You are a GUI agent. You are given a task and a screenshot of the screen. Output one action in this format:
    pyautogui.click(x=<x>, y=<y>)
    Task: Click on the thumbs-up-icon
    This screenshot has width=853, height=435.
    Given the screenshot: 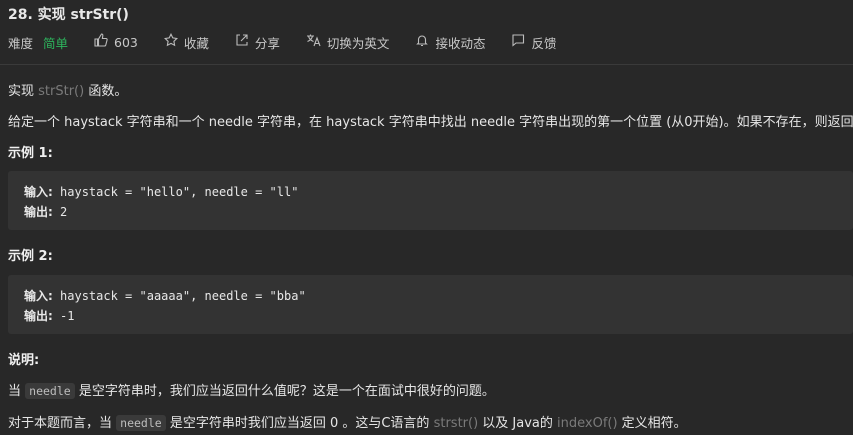 What is the action you would take?
    pyautogui.click(x=101, y=42)
    